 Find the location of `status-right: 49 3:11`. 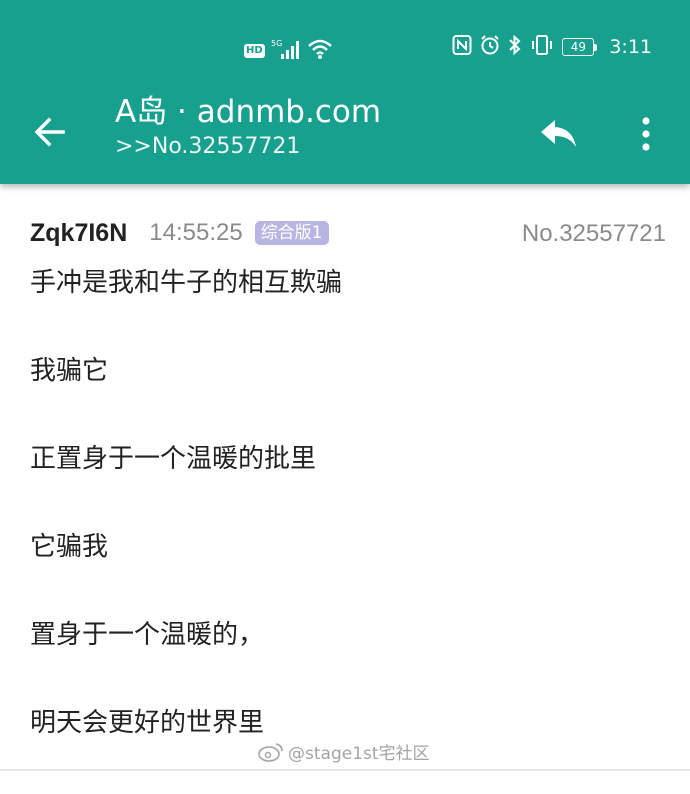

status-right: 49 3:11 is located at coordinates (552, 47).